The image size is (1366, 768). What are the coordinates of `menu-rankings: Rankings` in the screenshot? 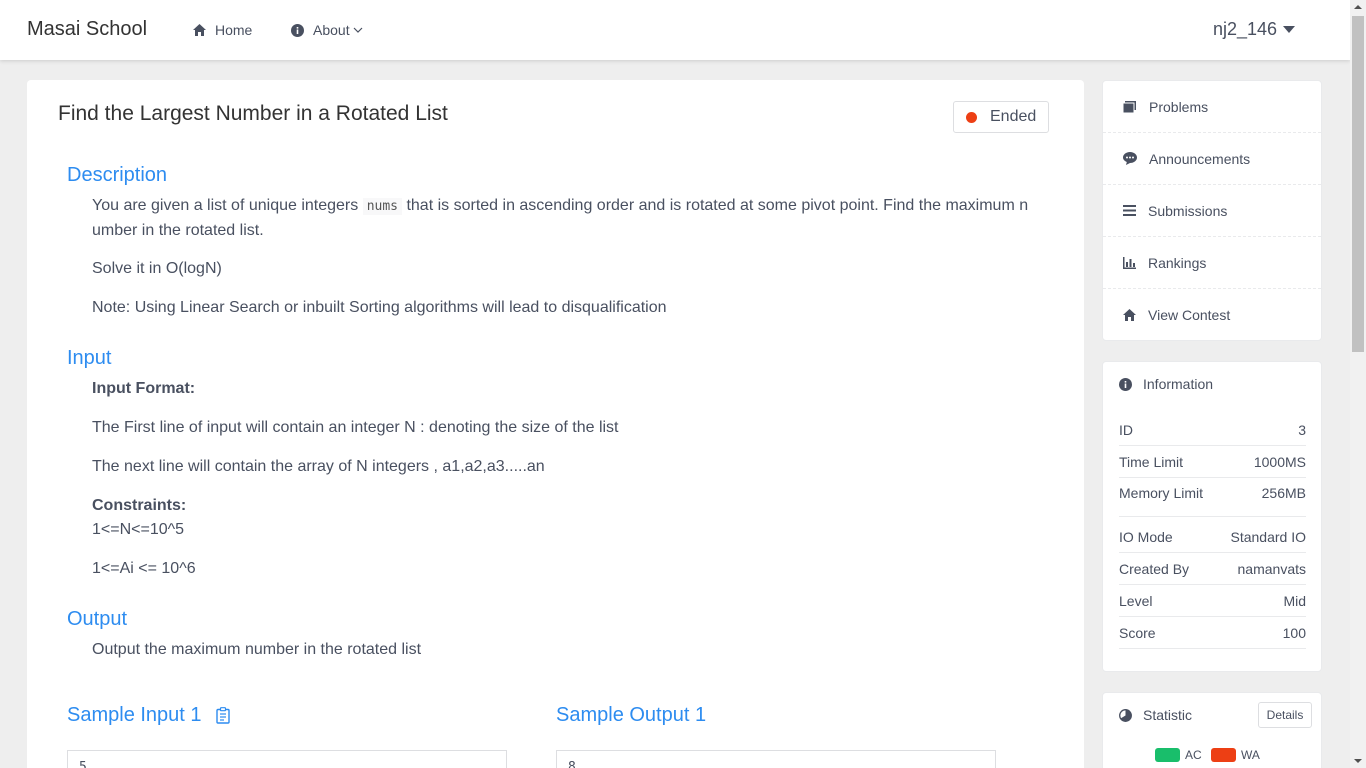 It's located at (1212, 263).